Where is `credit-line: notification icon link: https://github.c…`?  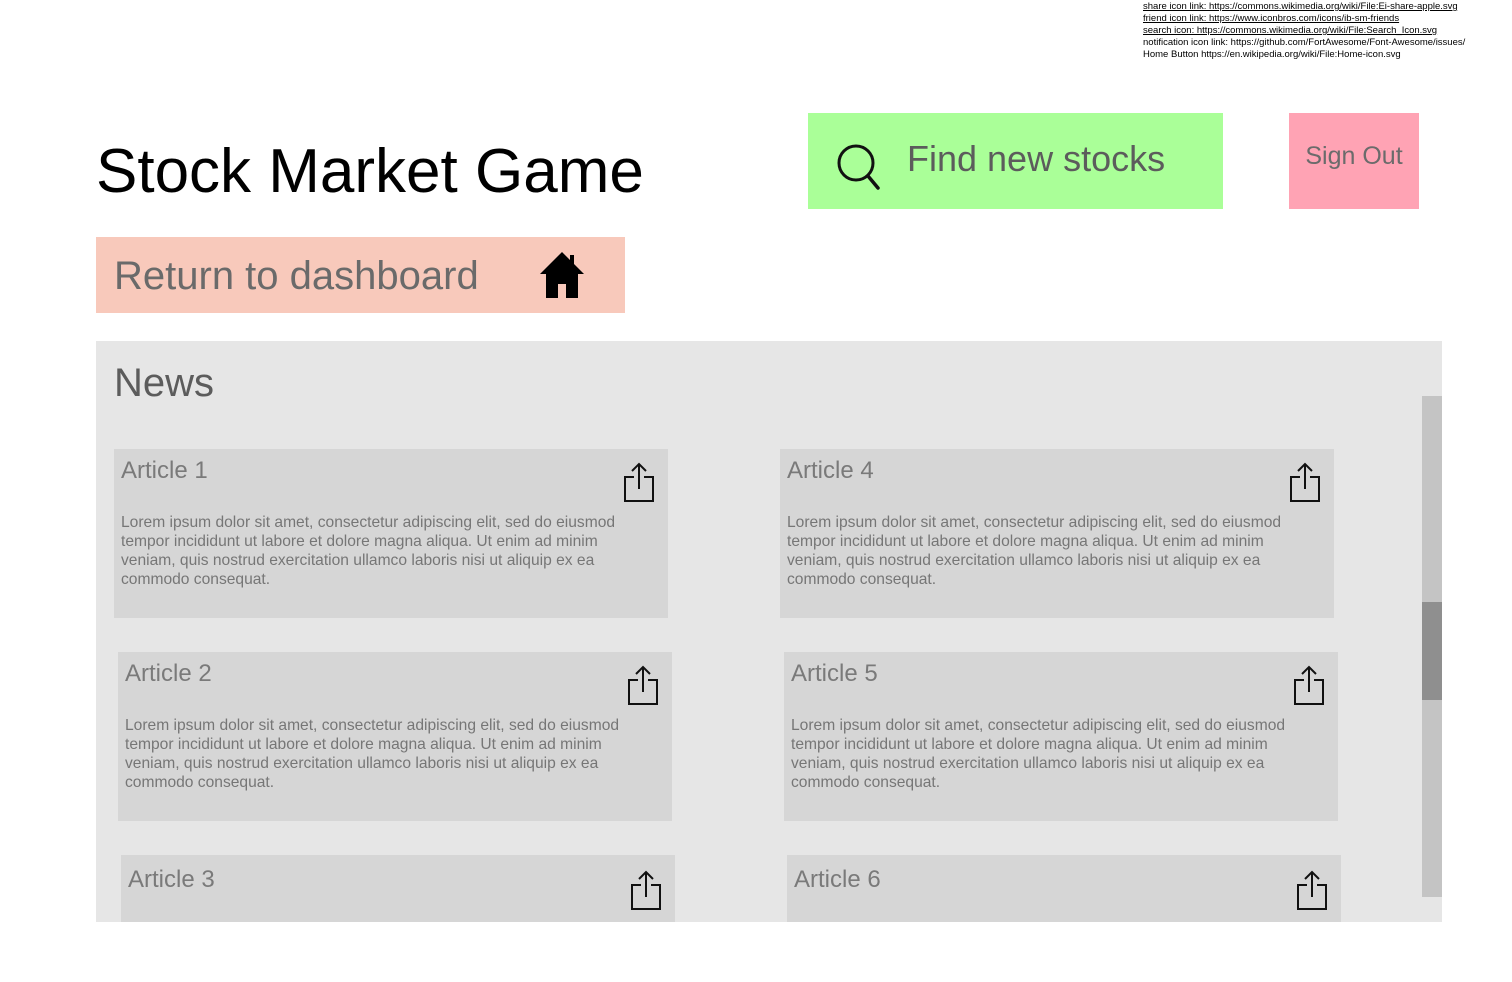 credit-line: notification icon link: https://github.c… is located at coordinates (1304, 42).